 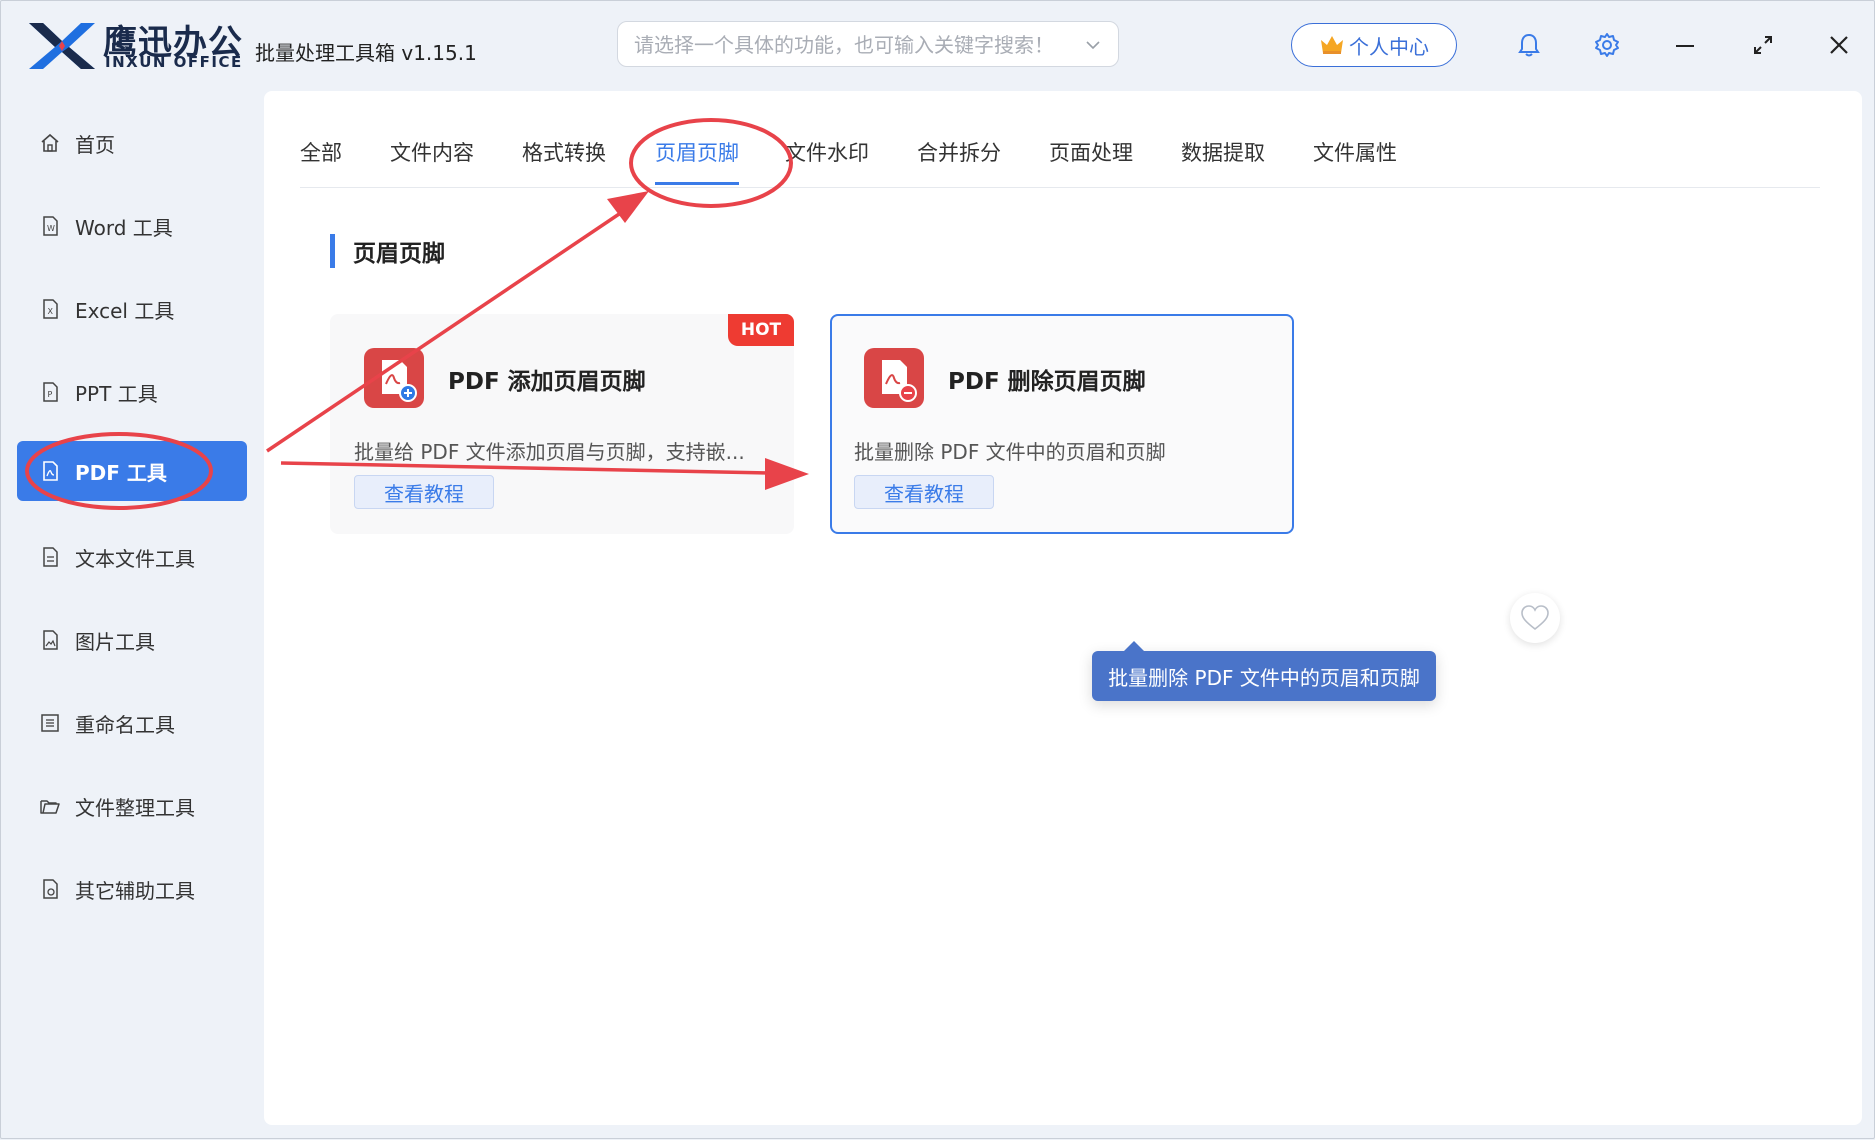 I want to click on sidebar-item-text: 文本文件工具, so click(x=132, y=557).